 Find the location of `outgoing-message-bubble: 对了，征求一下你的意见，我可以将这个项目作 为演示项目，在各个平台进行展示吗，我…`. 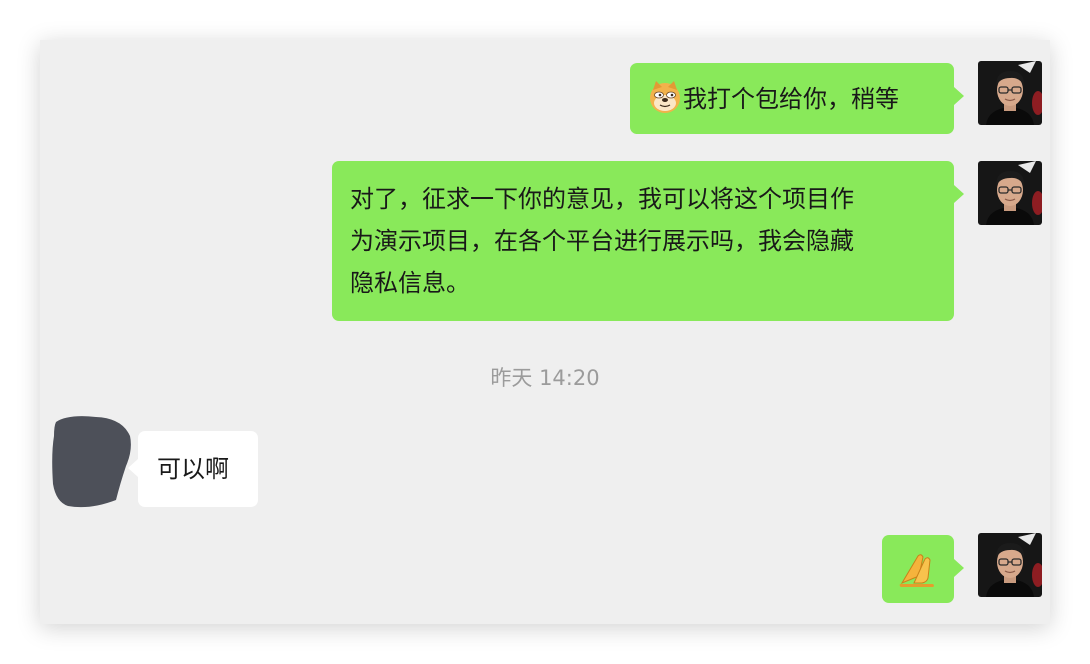

outgoing-message-bubble: 对了，征求一下你的意见，我可以将这个项目作 为演示项目，在各个平台进行展示吗，我… is located at coordinates (648, 241).